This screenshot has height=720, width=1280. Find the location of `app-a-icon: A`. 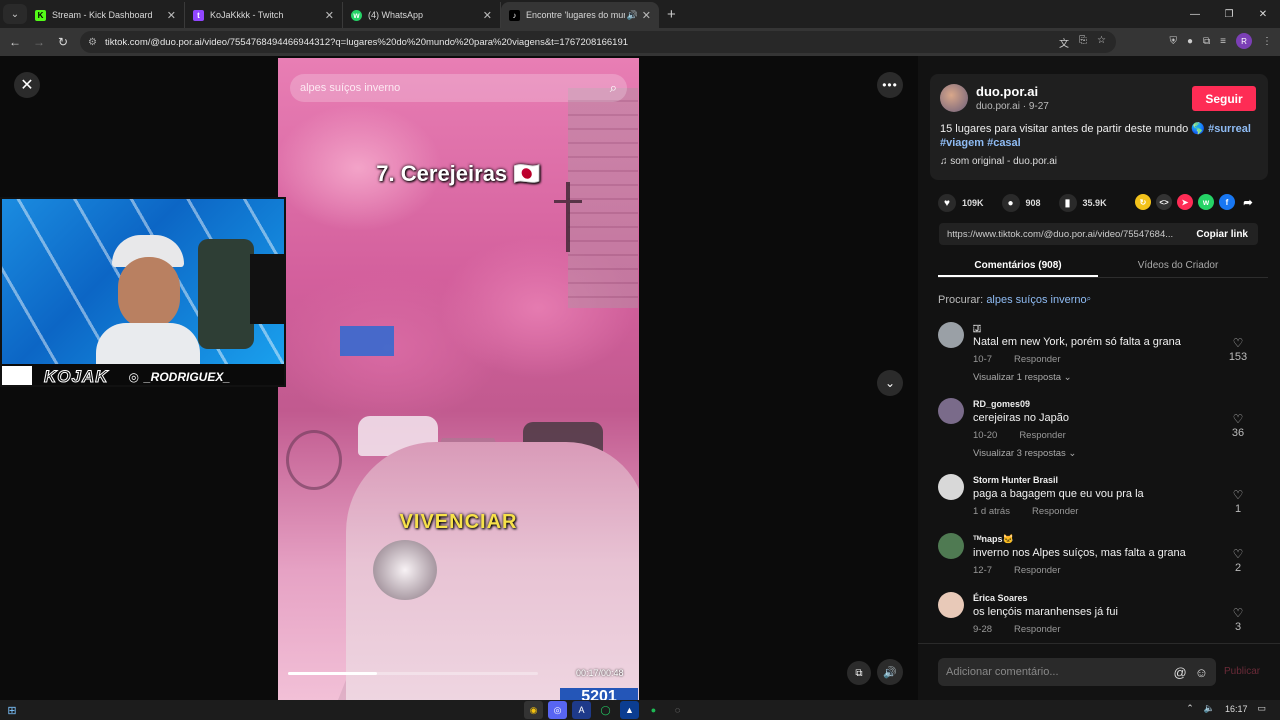

app-a-icon: A is located at coordinates (581, 710).